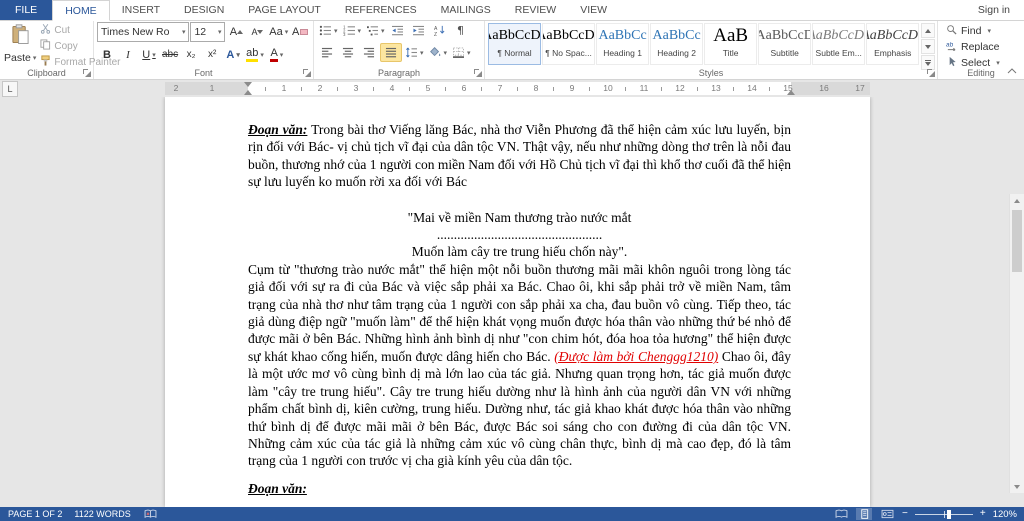  What do you see at coordinates (1012, 70) in the screenshot?
I see `collapse-ribbon-button` at bounding box center [1012, 70].